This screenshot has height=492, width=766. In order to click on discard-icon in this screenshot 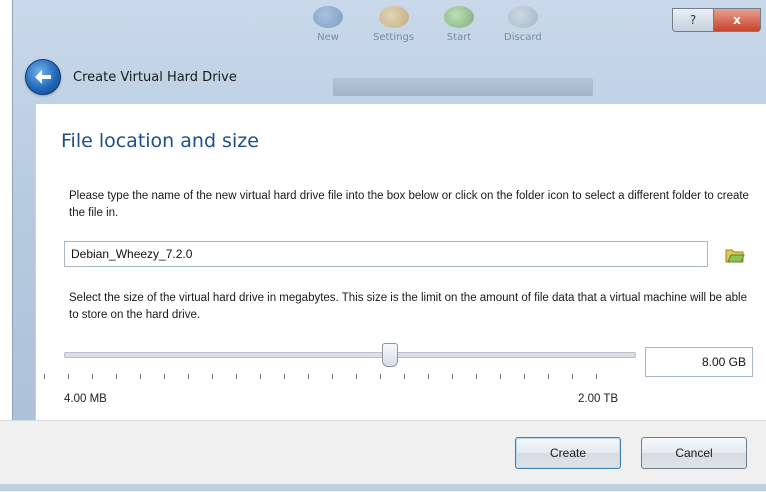, I will do `click(522, 17)`.